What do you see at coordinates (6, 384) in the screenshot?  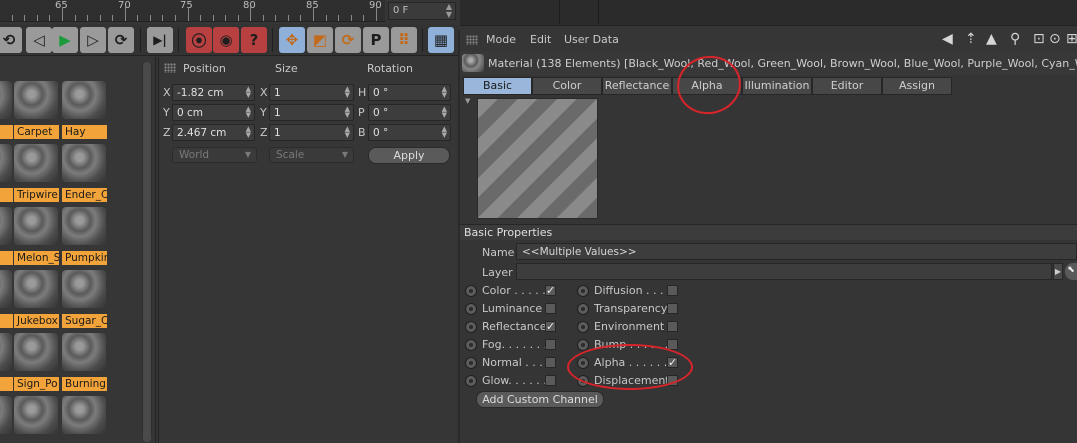 I see `material-label: er` at bounding box center [6, 384].